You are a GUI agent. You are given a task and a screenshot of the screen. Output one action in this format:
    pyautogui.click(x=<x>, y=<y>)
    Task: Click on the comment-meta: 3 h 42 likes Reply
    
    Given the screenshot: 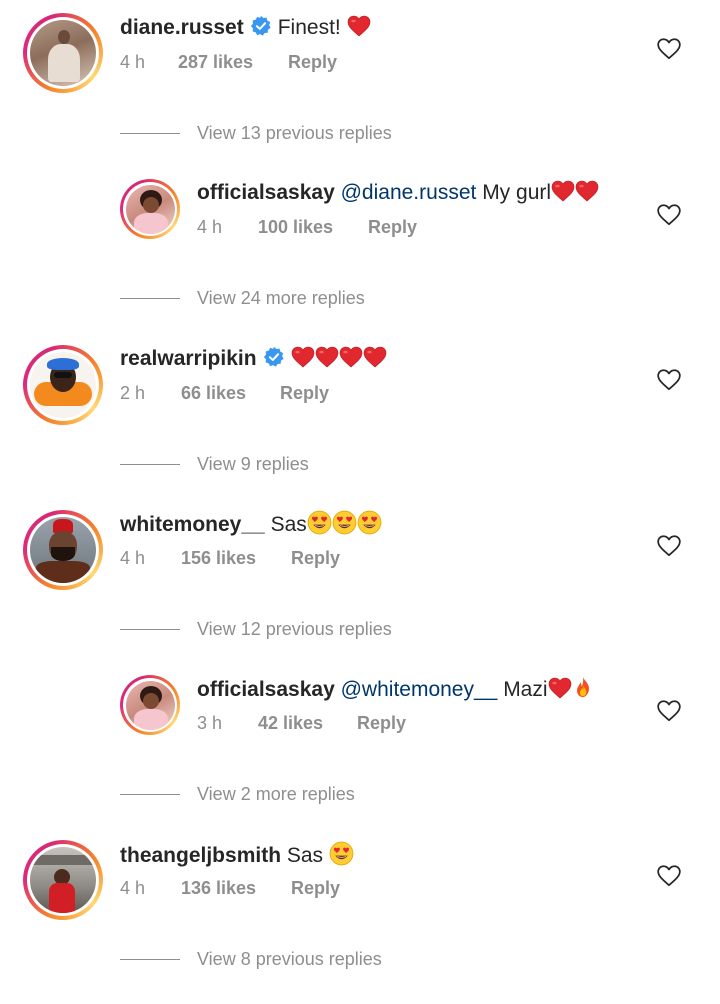 What is the action you would take?
    pyautogui.click(x=301, y=723)
    